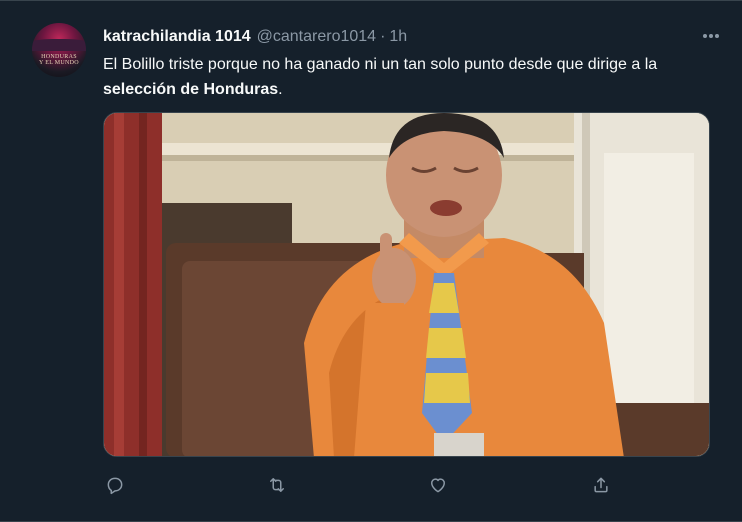  Describe the element at coordinates (255, 37) in the screenshot. I see `tweet-header: katrachilandia 1014 @cantarero1014 · 1h` at that location.